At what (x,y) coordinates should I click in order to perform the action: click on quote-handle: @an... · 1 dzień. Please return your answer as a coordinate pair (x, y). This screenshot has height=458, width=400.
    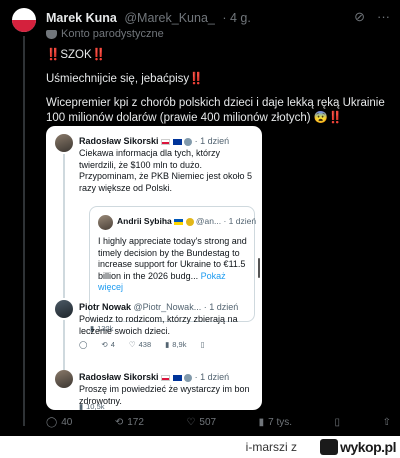
    Looking at the image, I should click on (226, 221).